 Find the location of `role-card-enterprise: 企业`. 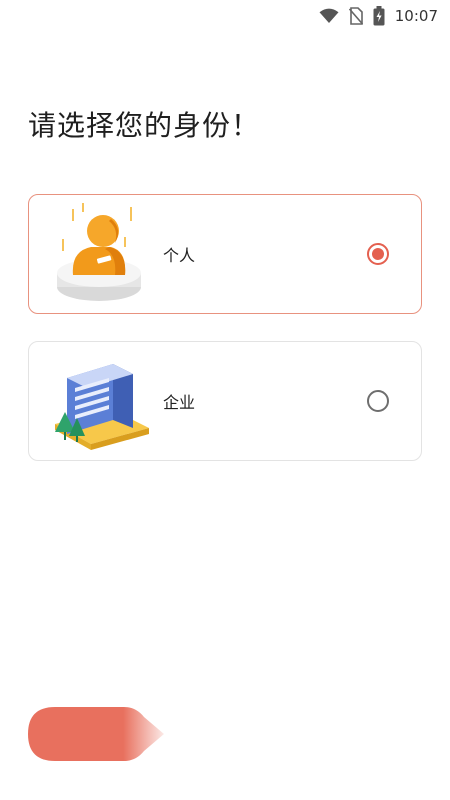

role-card-enterprise: 企业 is located at coordinates (225, 401).